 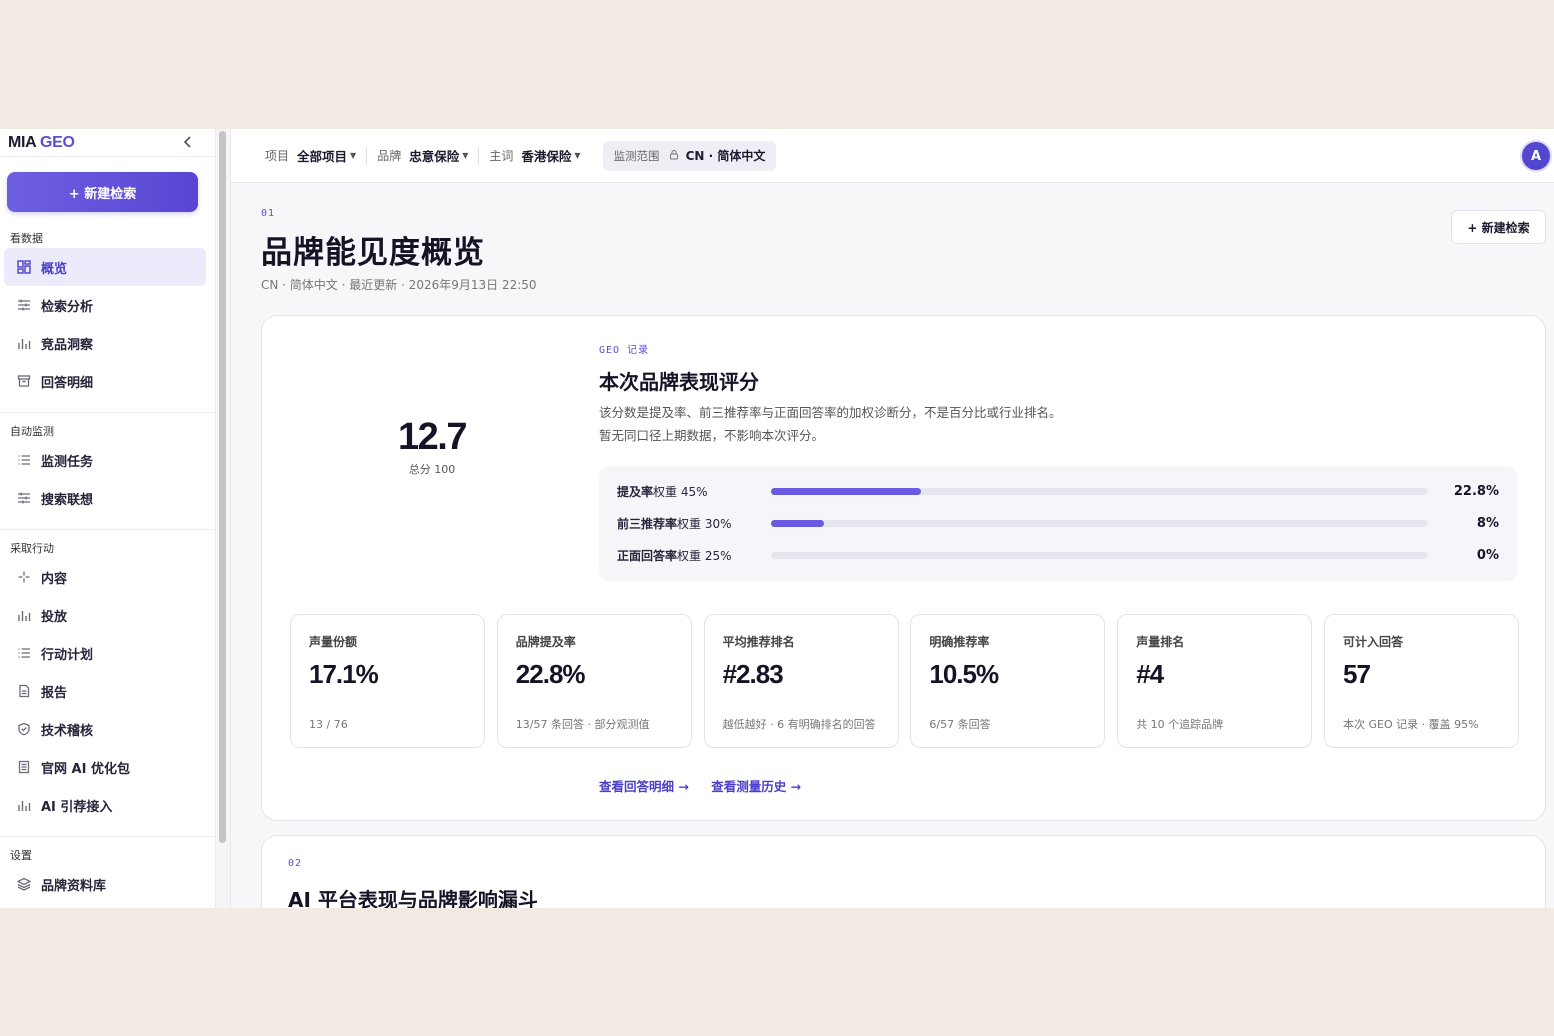 What do you see at coordinates (105, 884) in the screenshot?
I see `sidebar-item: 品牌资料库` at bounding box center [105, 884].